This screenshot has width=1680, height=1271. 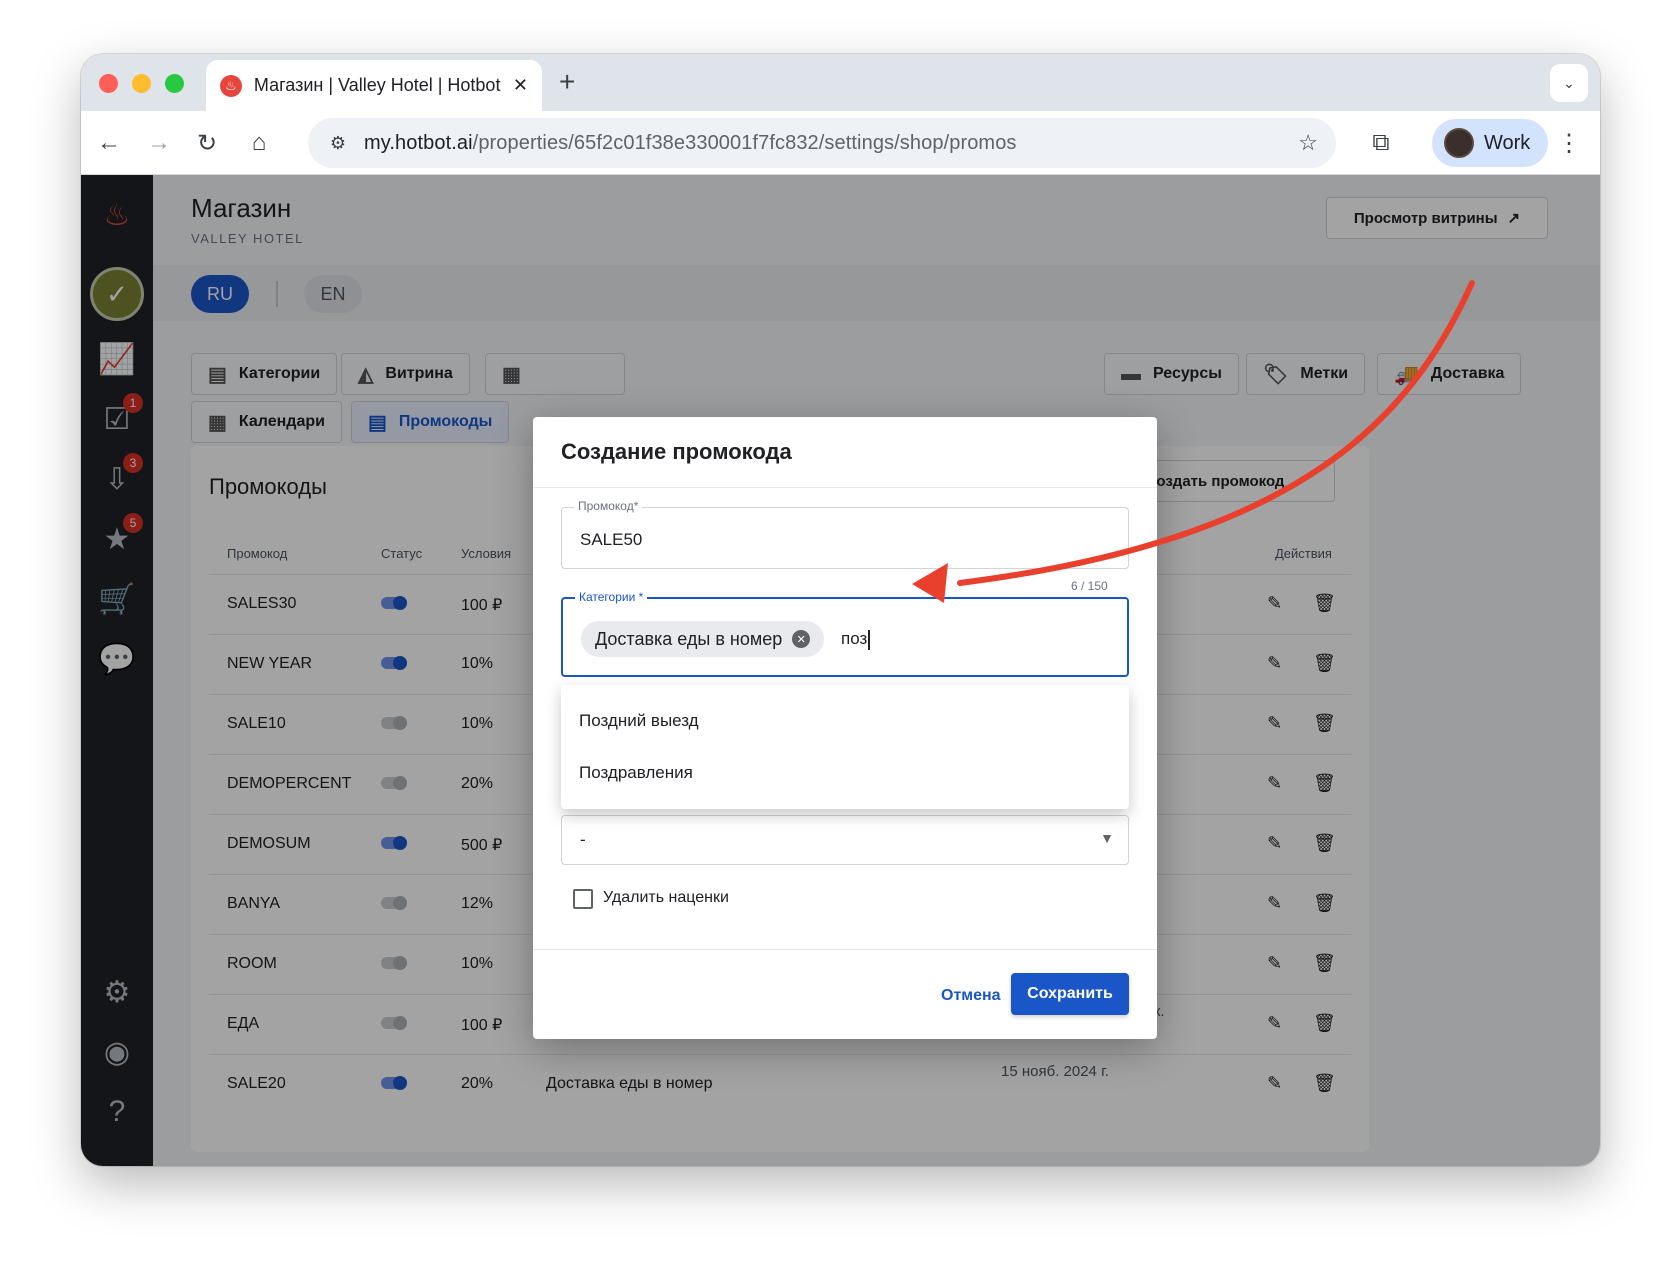 What do you see at coordinates (1089, 586) in the screenshot?
I see `char-counter: 6 / 150` at bounding box center [1089, 586].